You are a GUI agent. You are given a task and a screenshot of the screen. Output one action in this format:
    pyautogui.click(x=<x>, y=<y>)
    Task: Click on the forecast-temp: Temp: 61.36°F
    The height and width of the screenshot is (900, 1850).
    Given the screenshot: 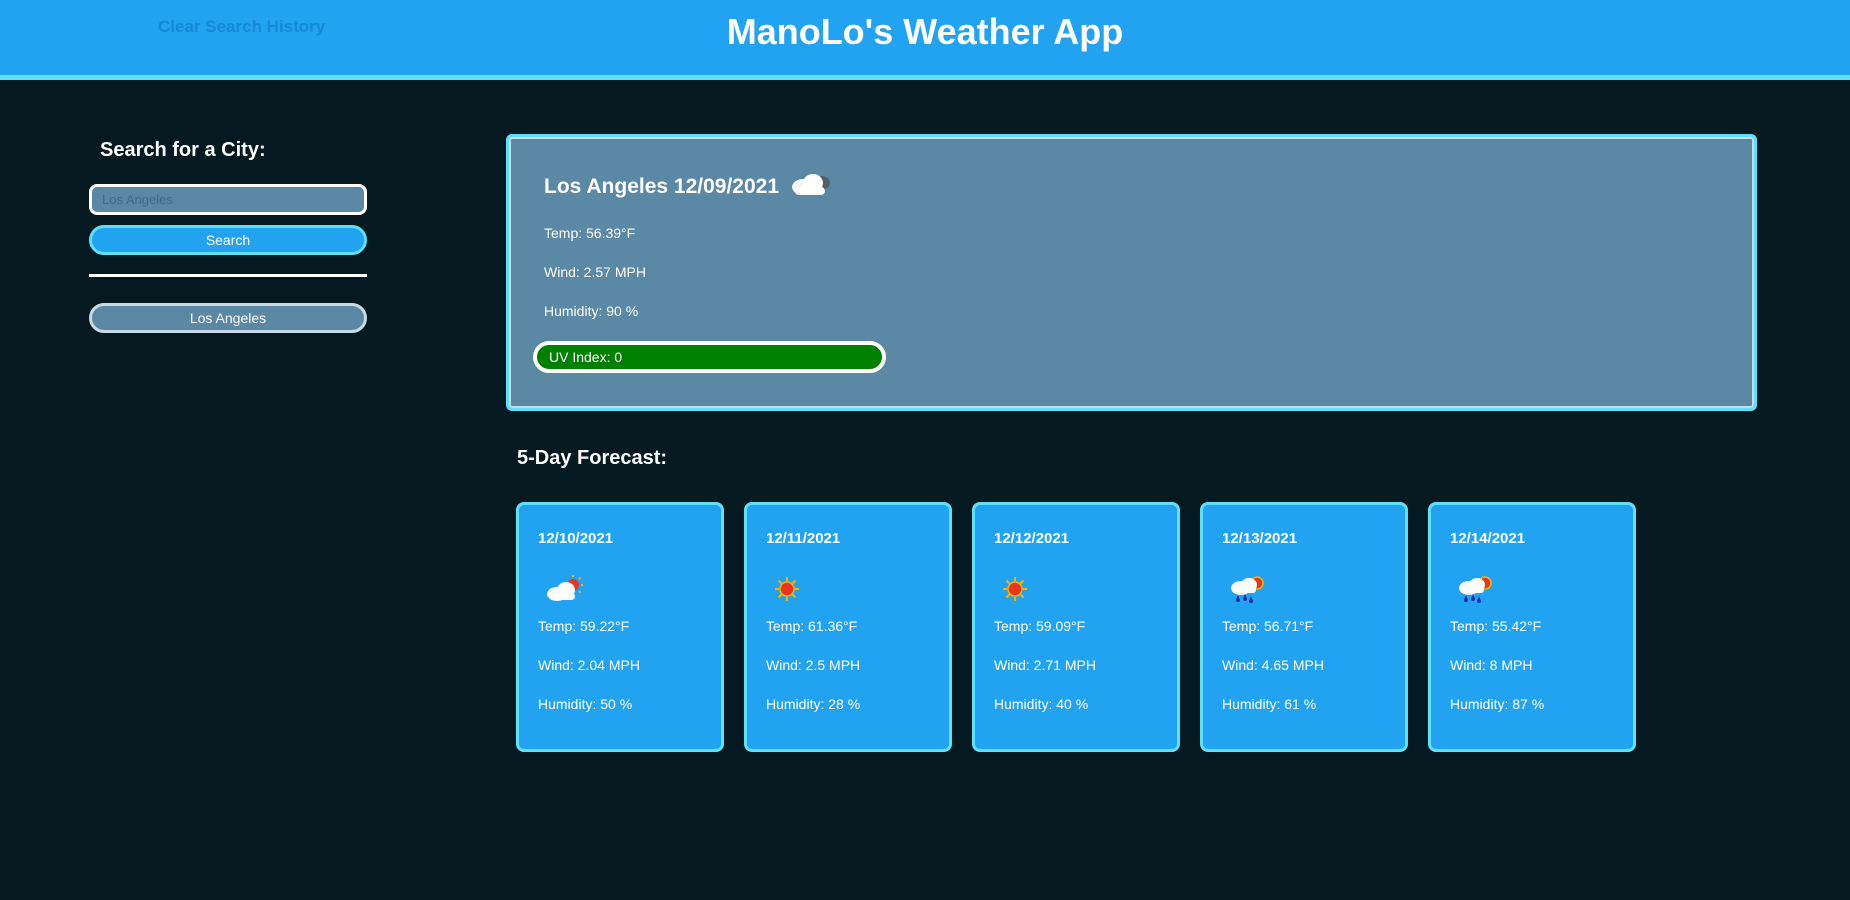 What is the action you would take?
    pyautogui.click(x=812, y=626)
    